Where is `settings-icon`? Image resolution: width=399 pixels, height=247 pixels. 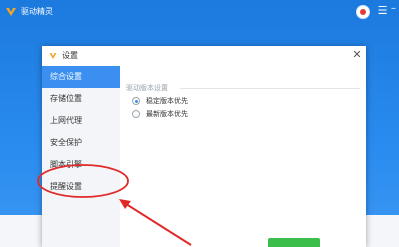 settings-icon is located at coordinates (53, 56).